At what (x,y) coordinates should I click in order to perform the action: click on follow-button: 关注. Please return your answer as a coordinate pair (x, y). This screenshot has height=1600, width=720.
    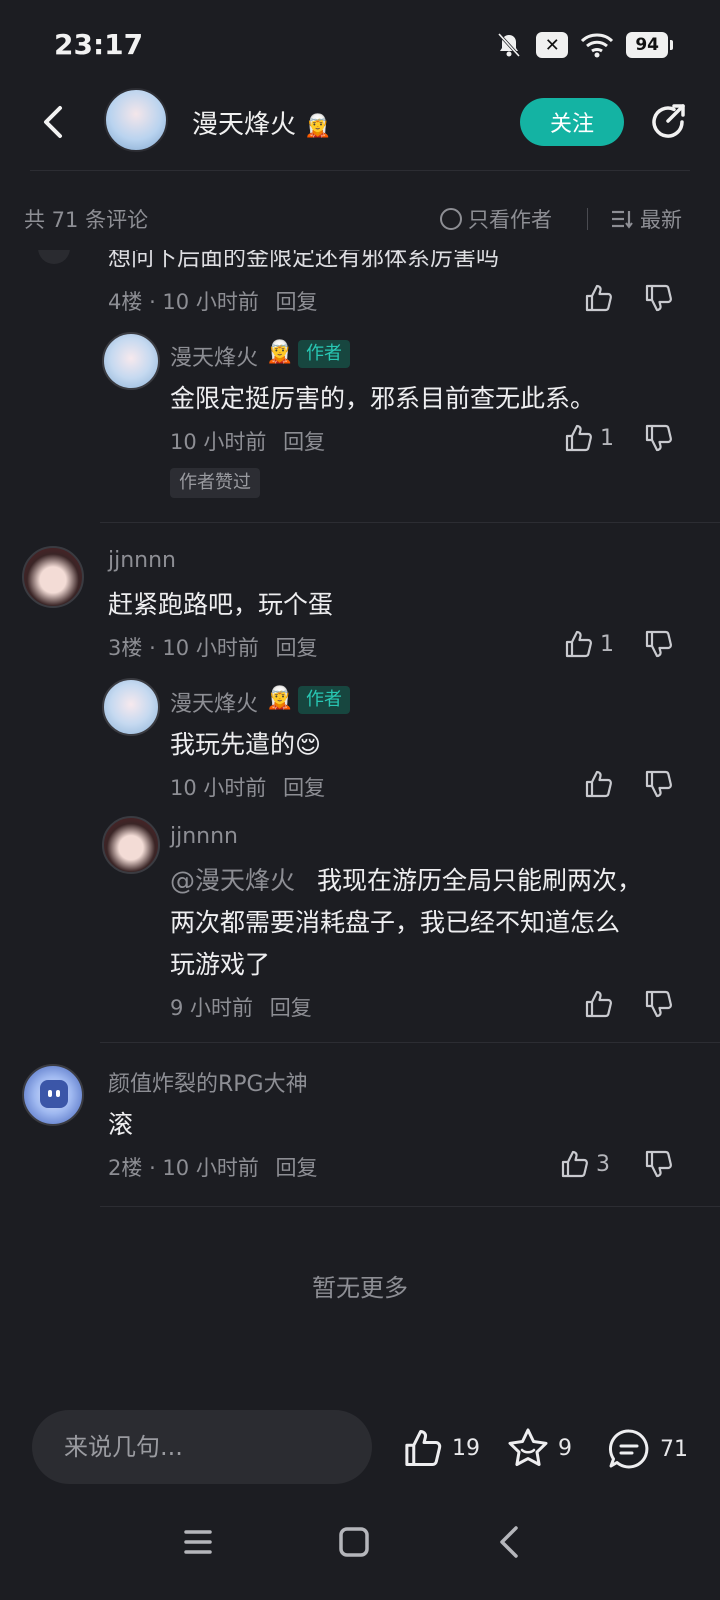
    Looking at the image, I should click on (572, 122).